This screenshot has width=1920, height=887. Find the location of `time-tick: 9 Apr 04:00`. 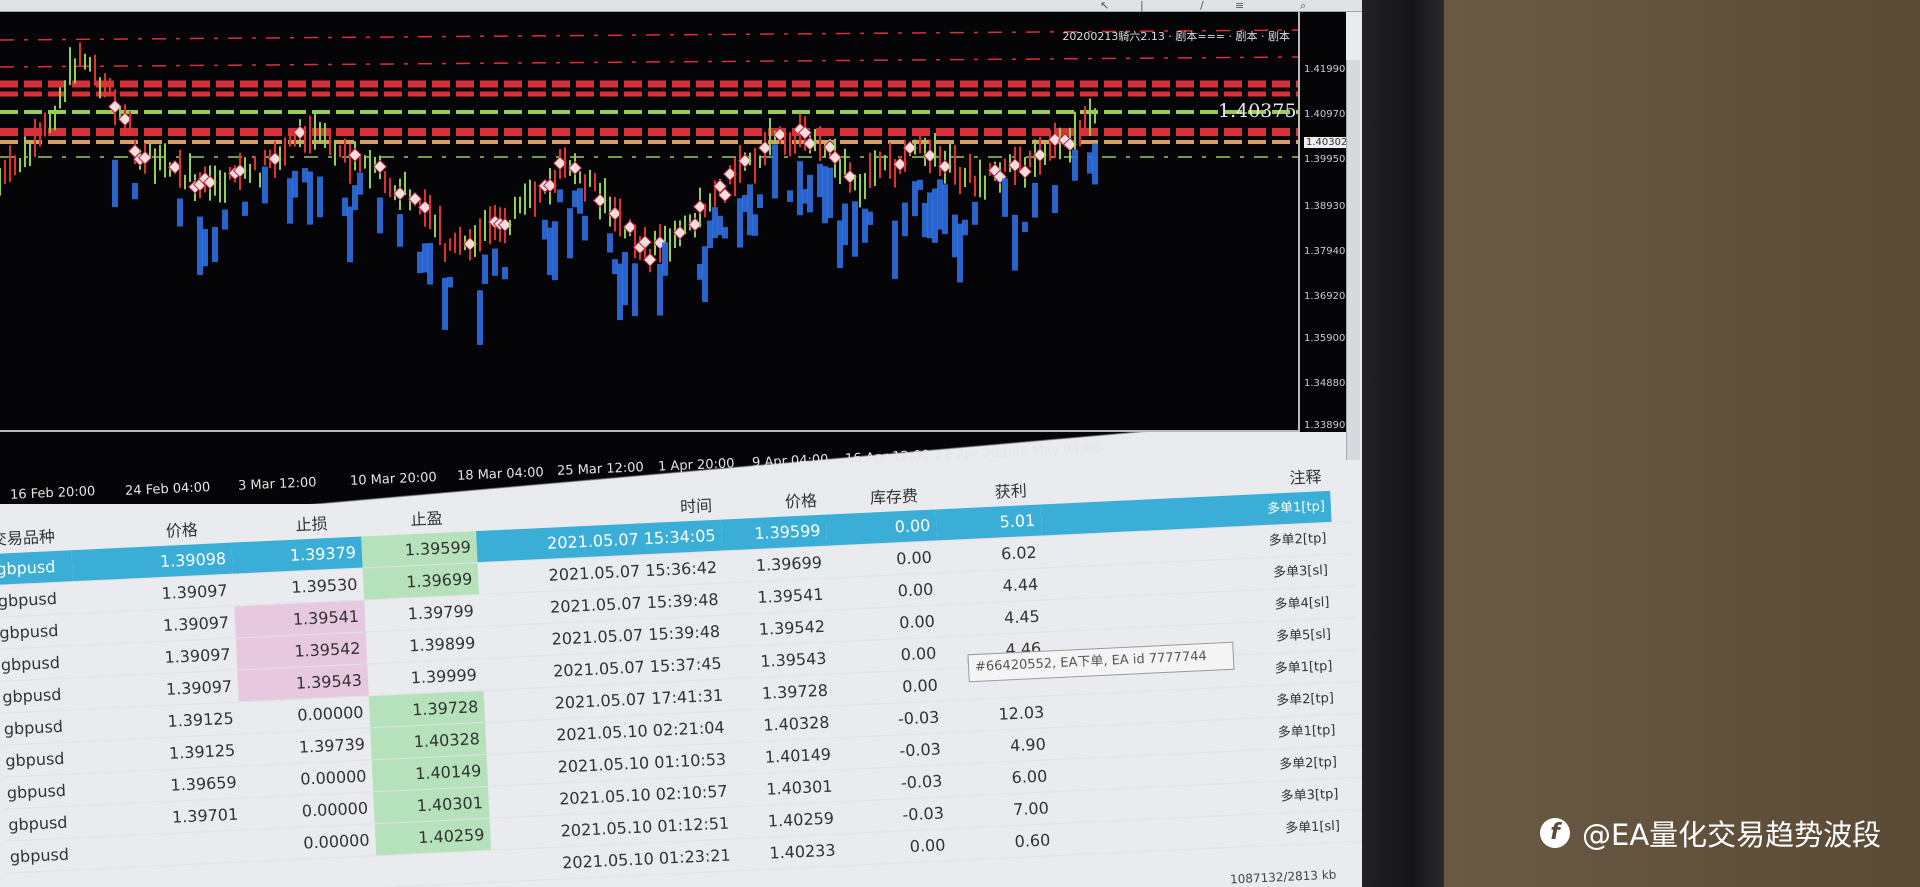

time-tick: 9 Apr 04:00 is located at coordinates (790, 461).